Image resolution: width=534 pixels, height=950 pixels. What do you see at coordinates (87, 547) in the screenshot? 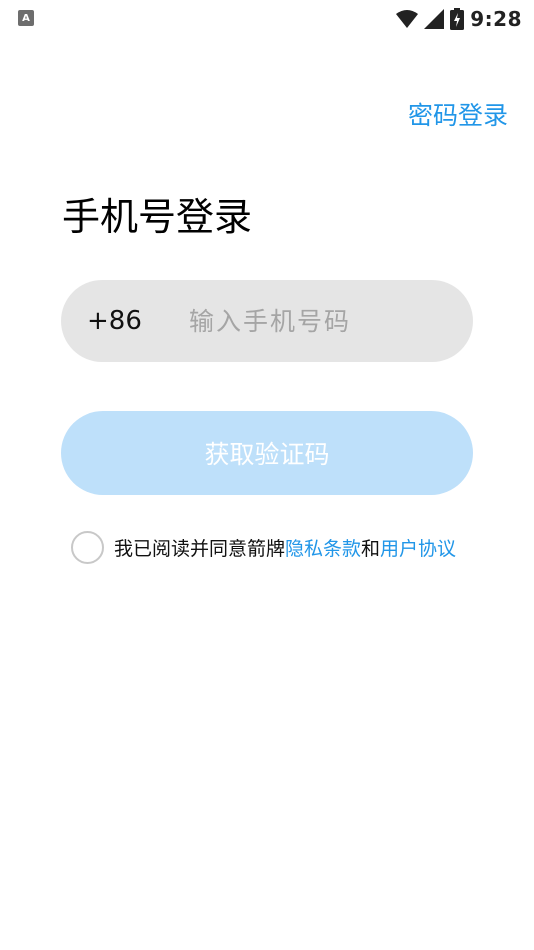
I see `agreement-checkbox` at bounding box center [87, 547].